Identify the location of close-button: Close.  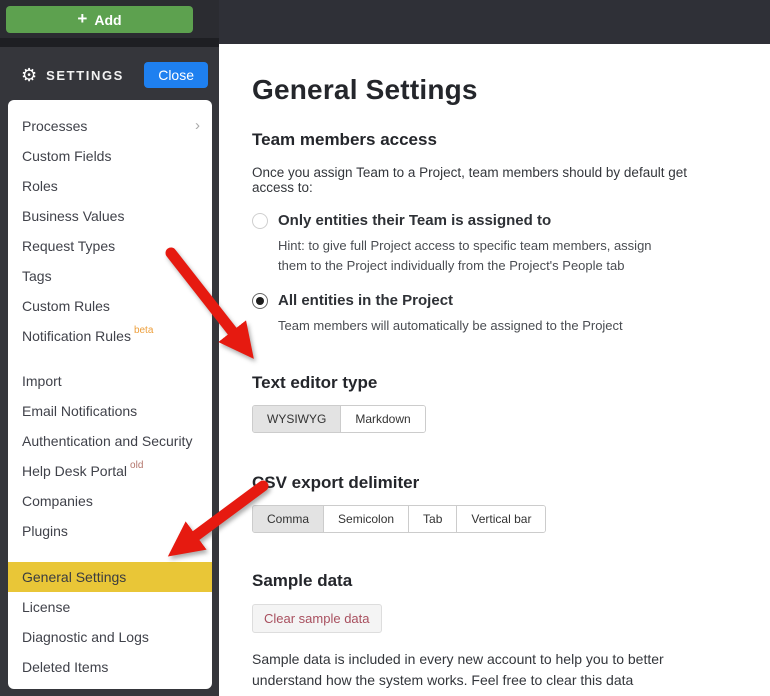
(176, 75).